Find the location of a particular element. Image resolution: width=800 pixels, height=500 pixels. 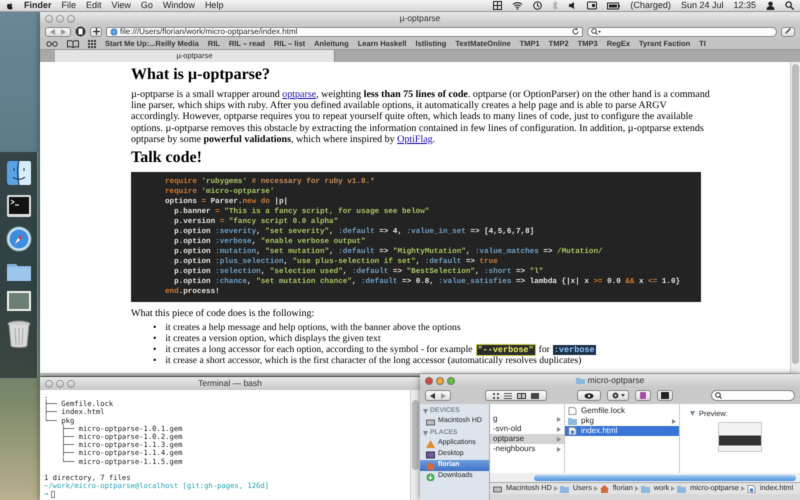

user-icon is located at coordinates (770, 5).